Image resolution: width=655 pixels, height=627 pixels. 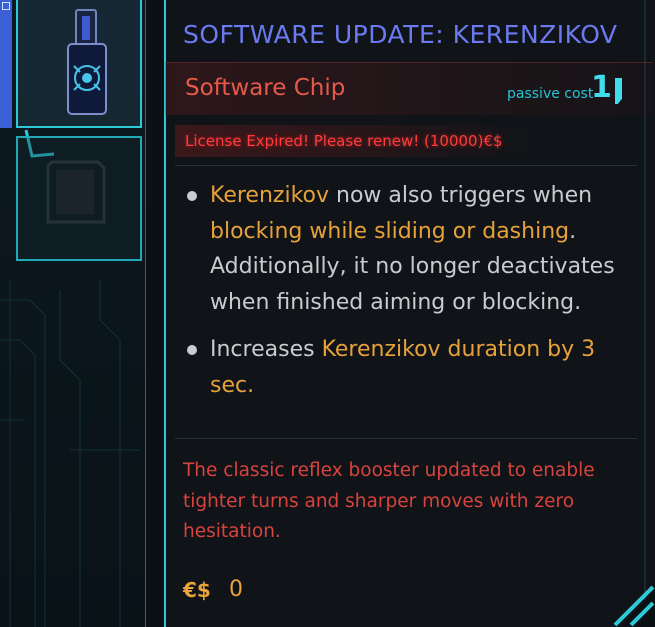 What do you see at coordinates (400, 34) in the screenshot?
I see `item-title: SOFTWARE UPDATE: KERENZIKOV` at bounding box center [400, 34].